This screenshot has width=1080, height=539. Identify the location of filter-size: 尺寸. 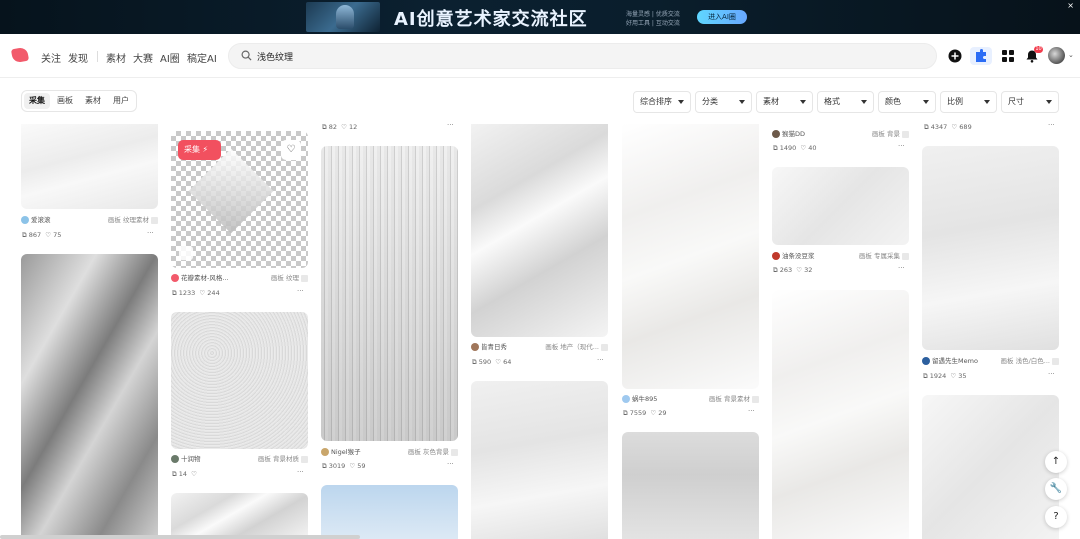
(1030, 102).